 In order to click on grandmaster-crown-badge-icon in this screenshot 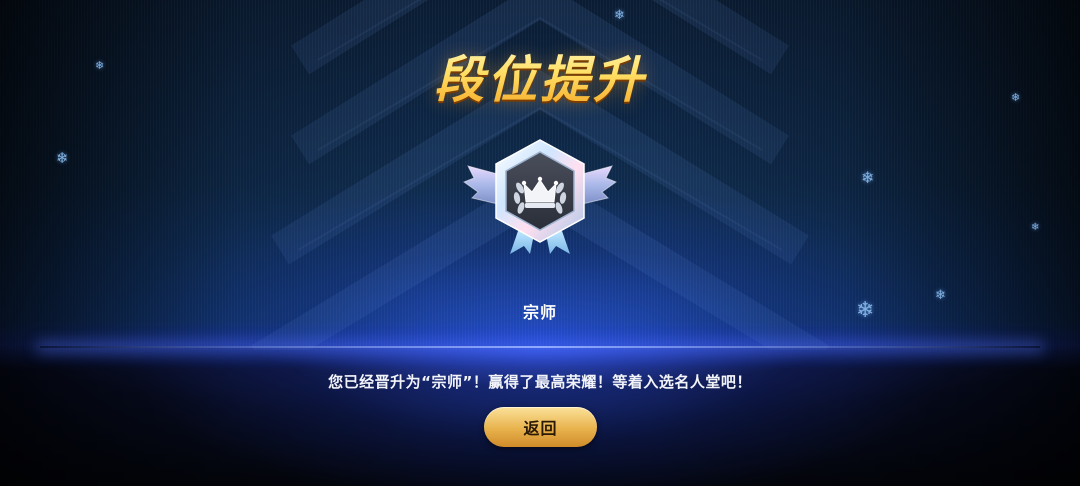, I will do `click(540, 196)`.